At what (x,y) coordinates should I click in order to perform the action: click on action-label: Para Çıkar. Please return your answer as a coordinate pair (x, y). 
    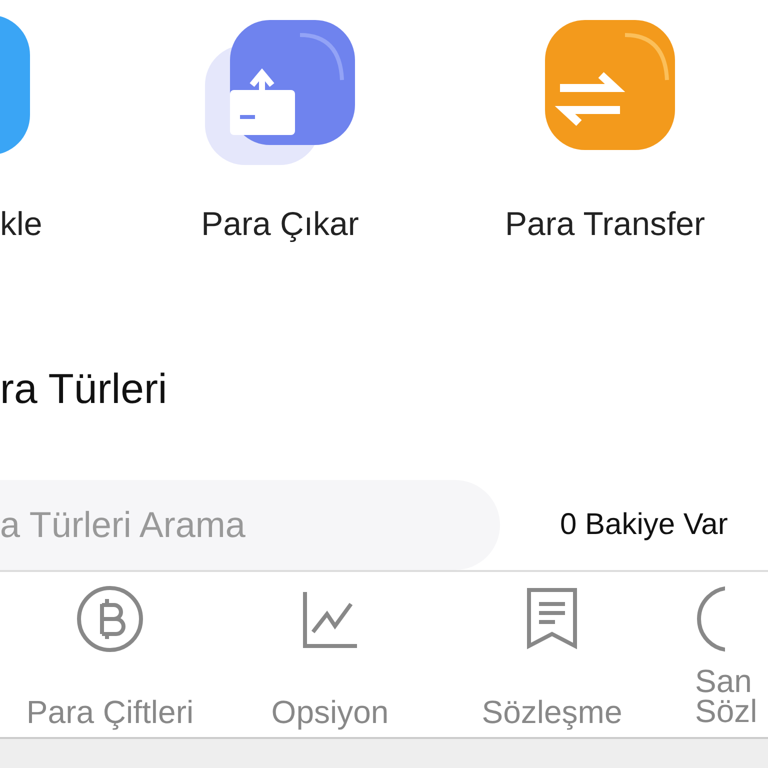
    Looking at the image, I should click on (280, 224).